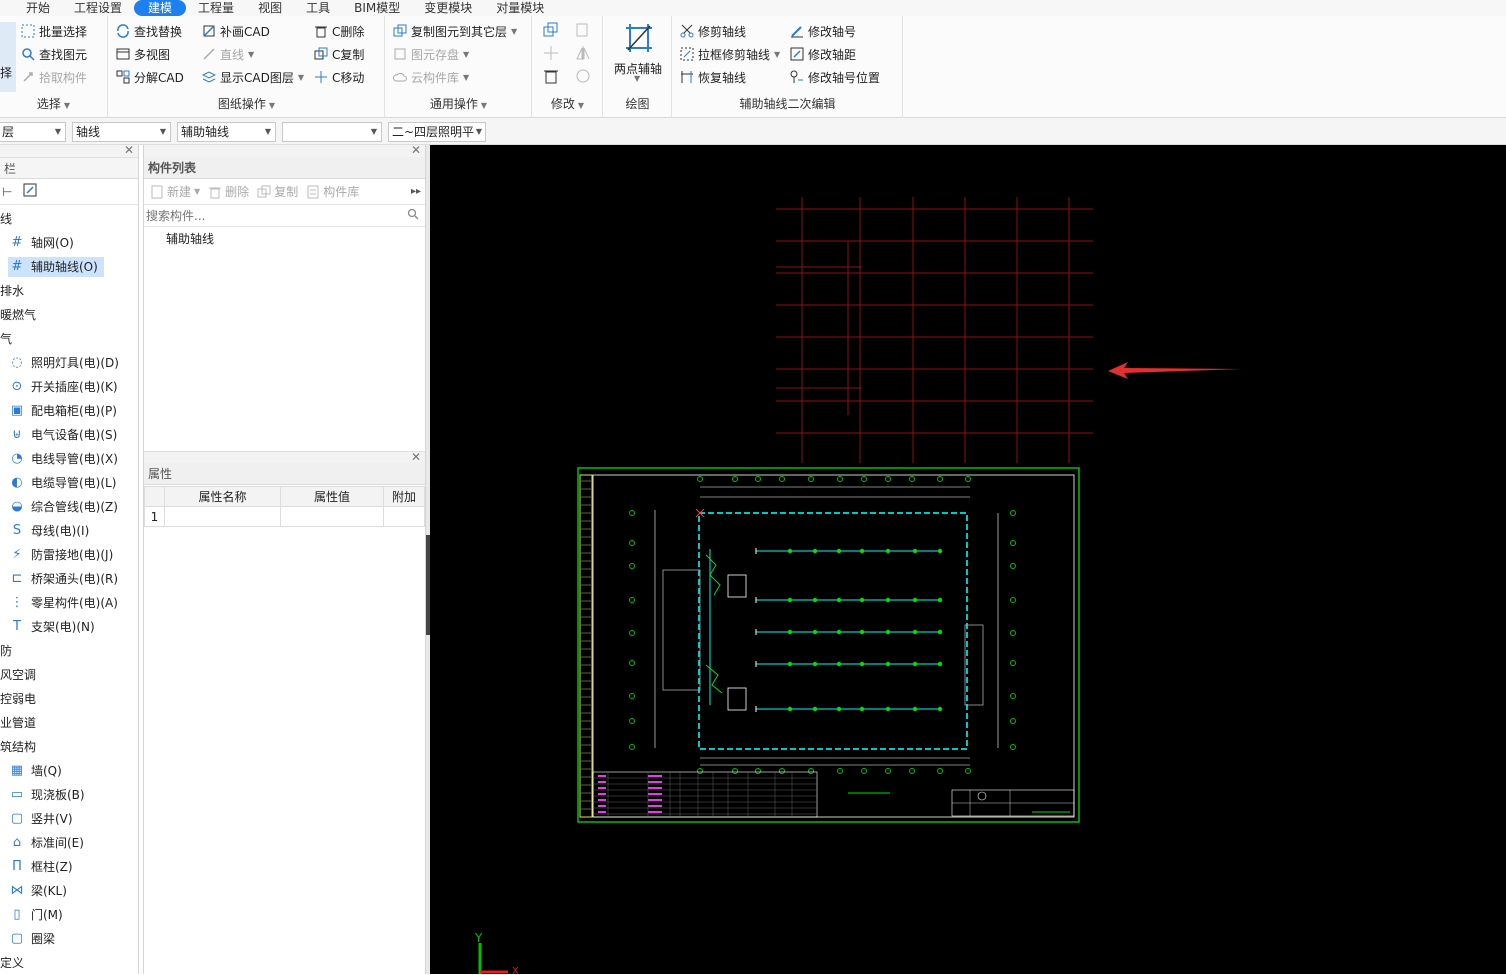 This screenshot has width=1506, height=975. Describe the element at coordinates (69, 939) in the screenshot. I see `tree-item-component: ▢ 圈梁` at that location.